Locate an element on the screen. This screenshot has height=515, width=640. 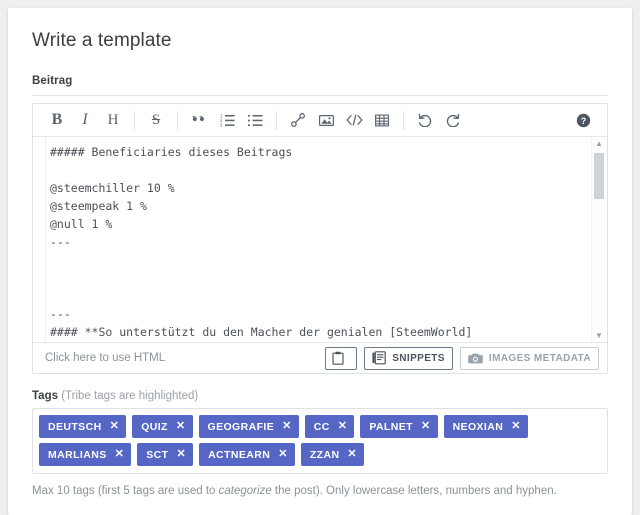
clipboard-button is located at coordinates (341, 358).